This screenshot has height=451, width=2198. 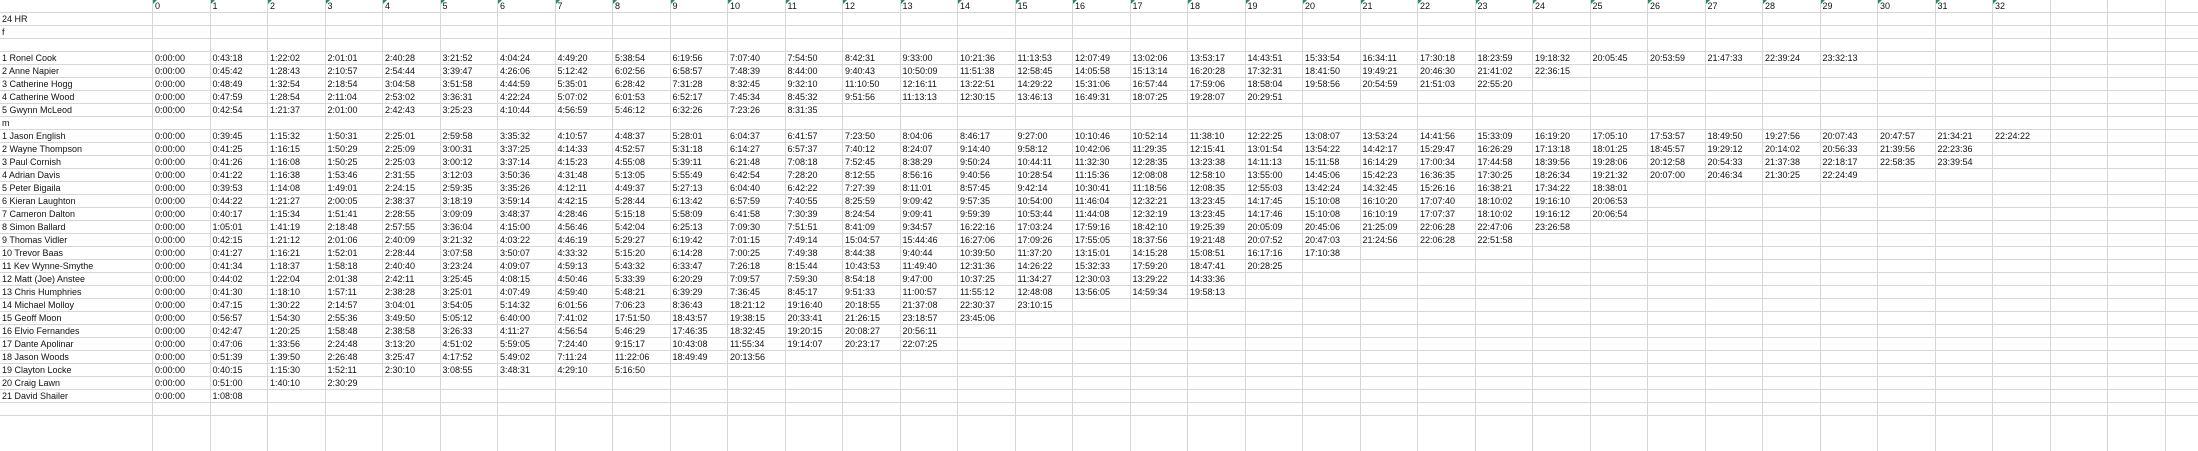 What do you see at coordinates (1724, 149) in the screenshot?
I see `lap-time-cell: 19:29:12` at bounding box center [1724, 149].